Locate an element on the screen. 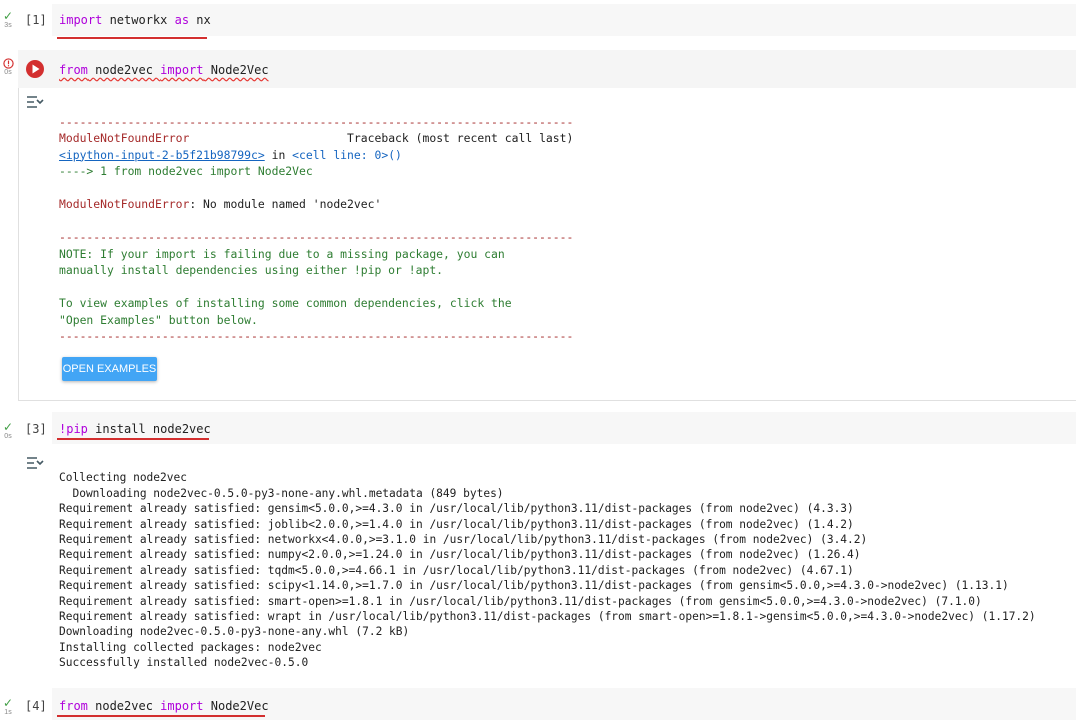 The height and width of the screenshot is (724, 1076). cell-line-label: <cell line: 0> is located at coordinates (340, 154).